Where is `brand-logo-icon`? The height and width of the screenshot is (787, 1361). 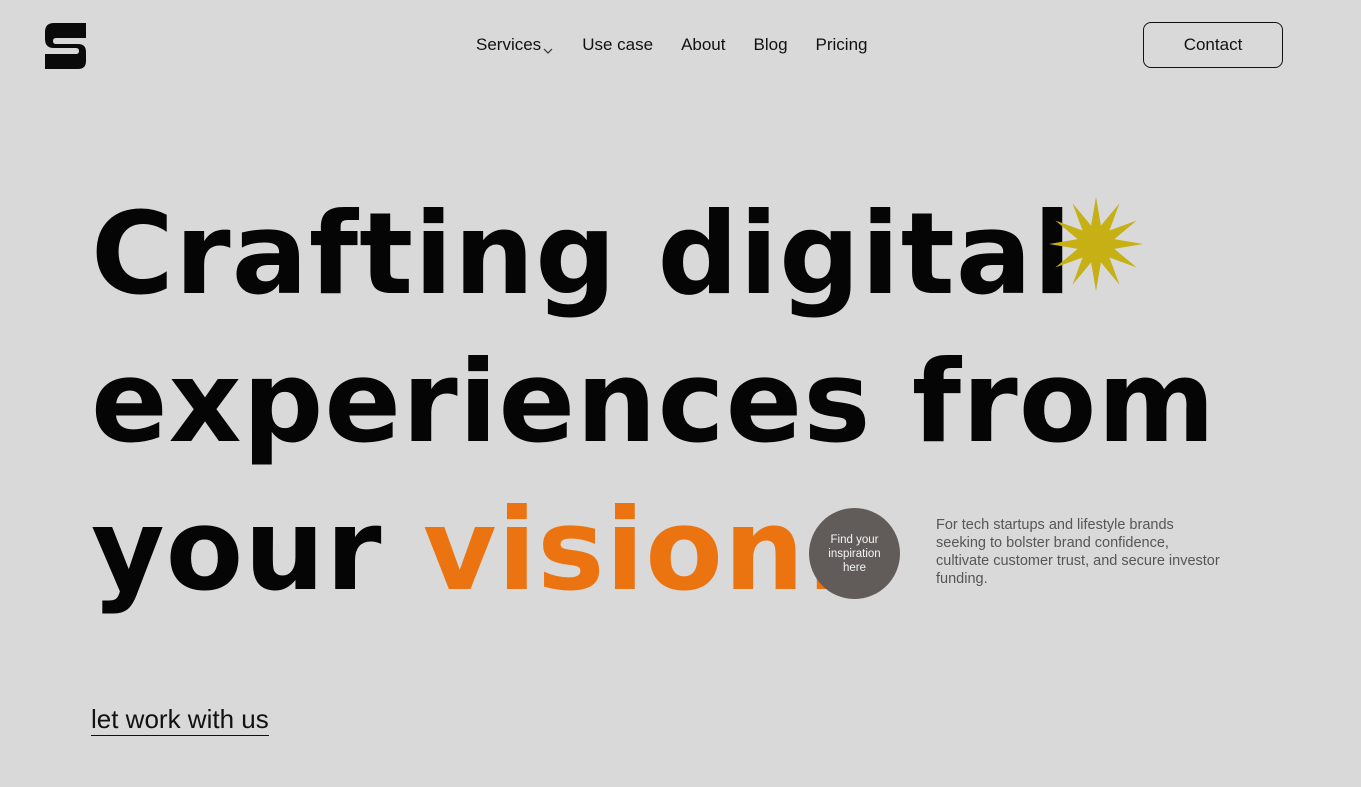
brand-logo-icon is located at coordinates (66, 46).